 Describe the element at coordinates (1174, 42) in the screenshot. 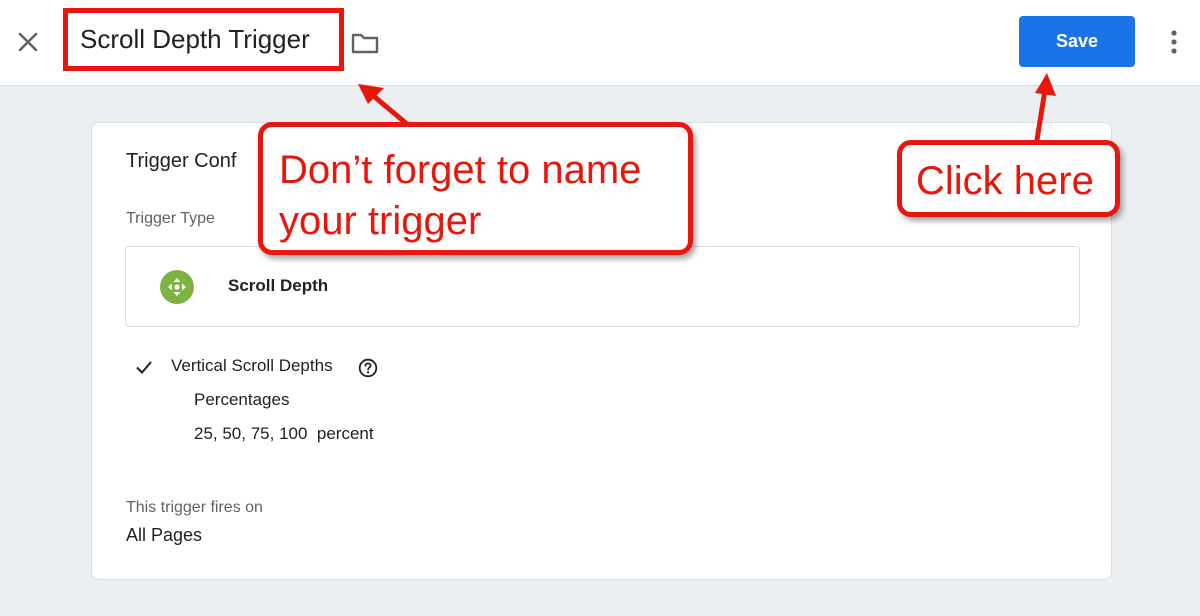

I see `more-vert-icon` at that location.